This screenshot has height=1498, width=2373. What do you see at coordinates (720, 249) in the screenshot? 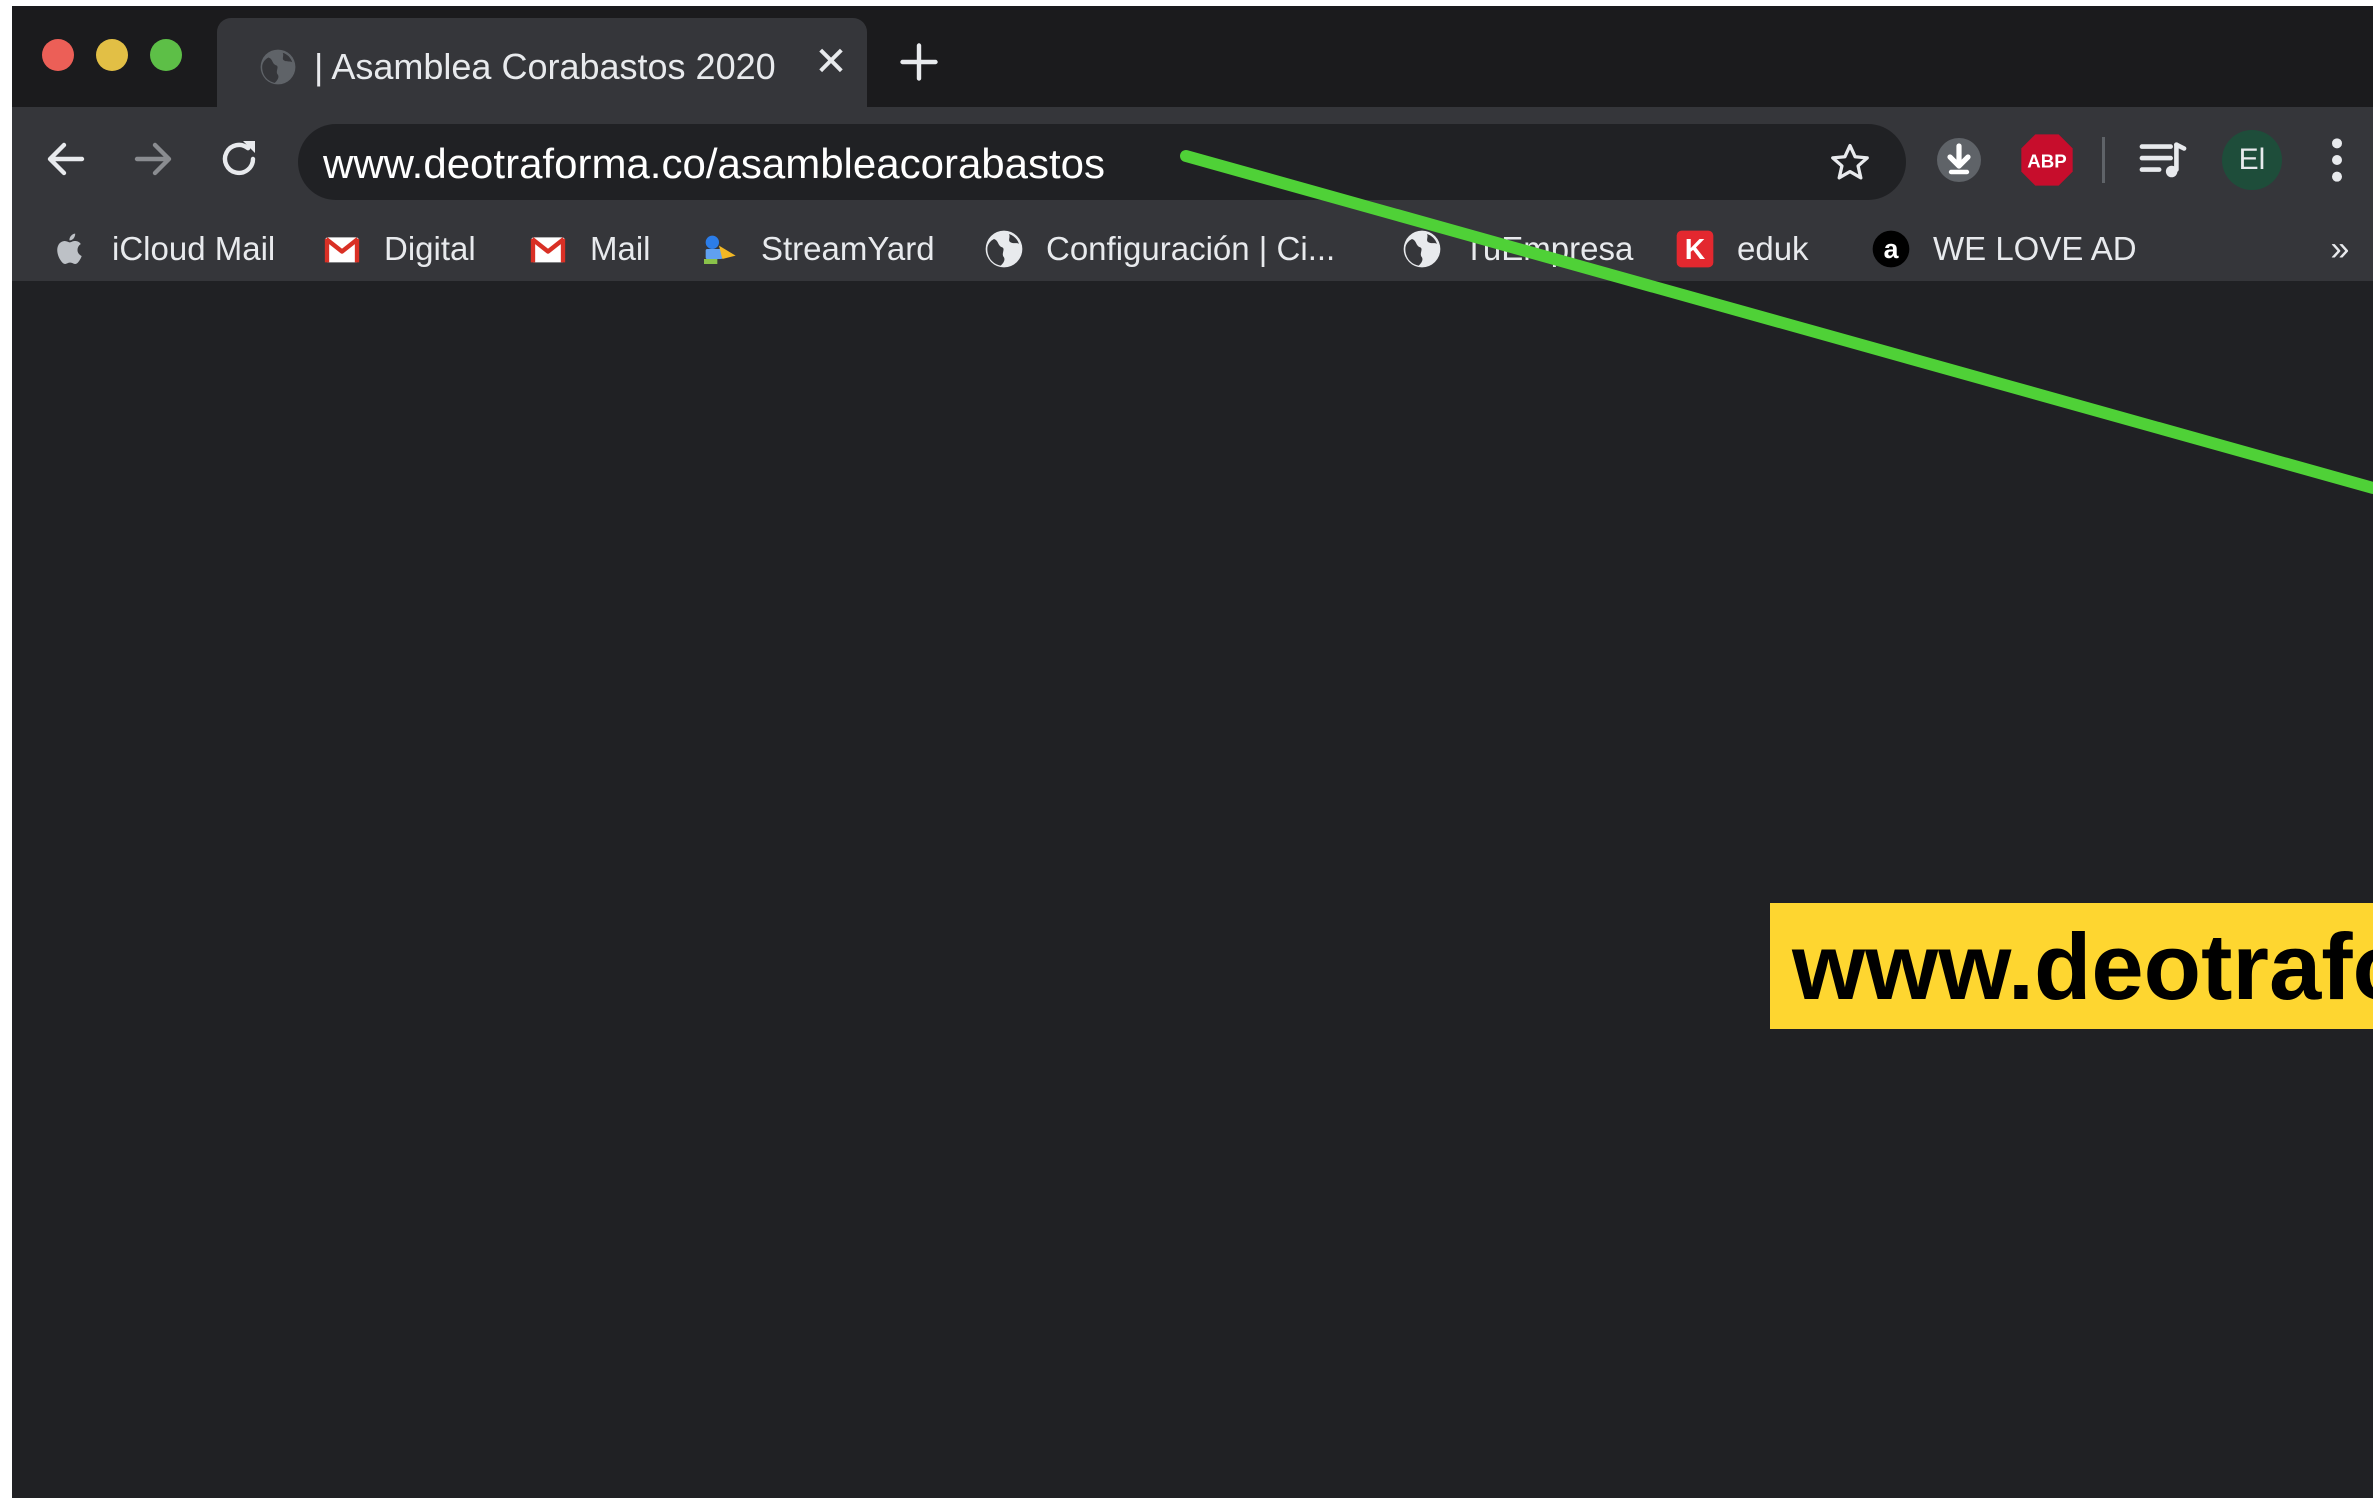
I see `streamyard-icon` at bounding box center [720, 249].